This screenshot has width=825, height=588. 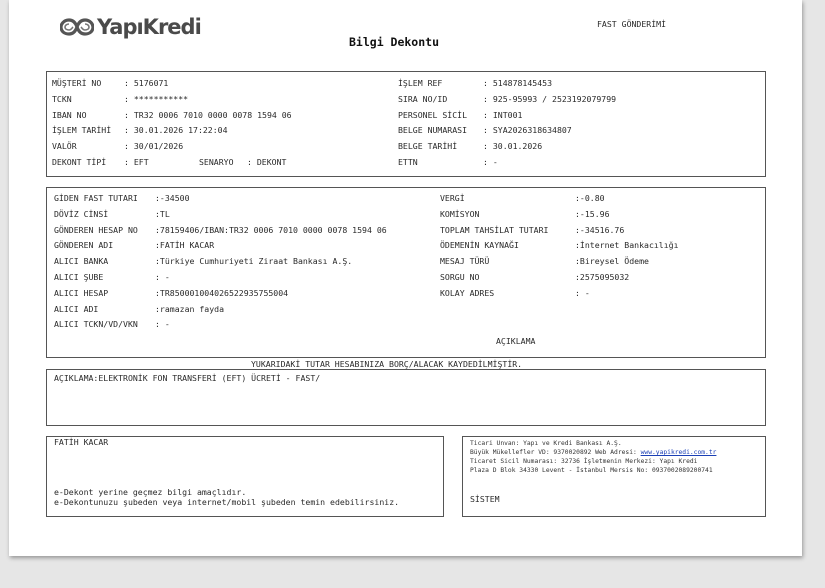 I want to click on transfer-left-field-label: ALICI HESAP, so click(x=81, y=292).